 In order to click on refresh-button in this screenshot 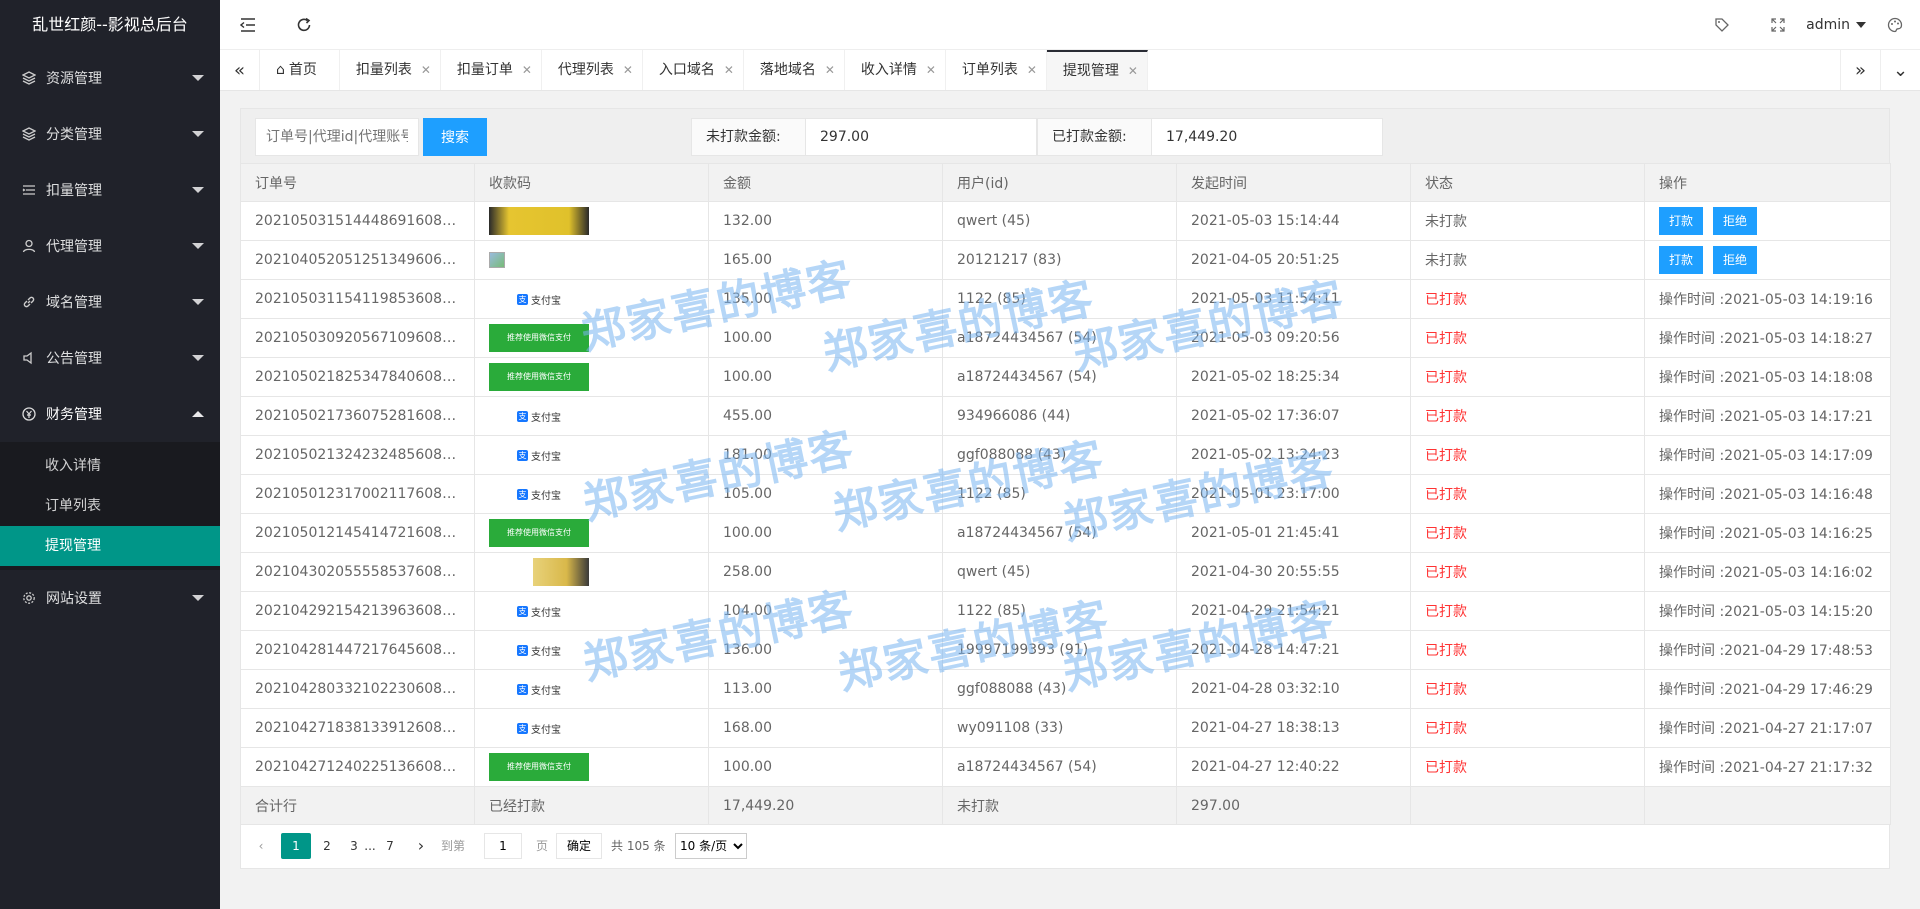, I will do `click(304, 25)`.